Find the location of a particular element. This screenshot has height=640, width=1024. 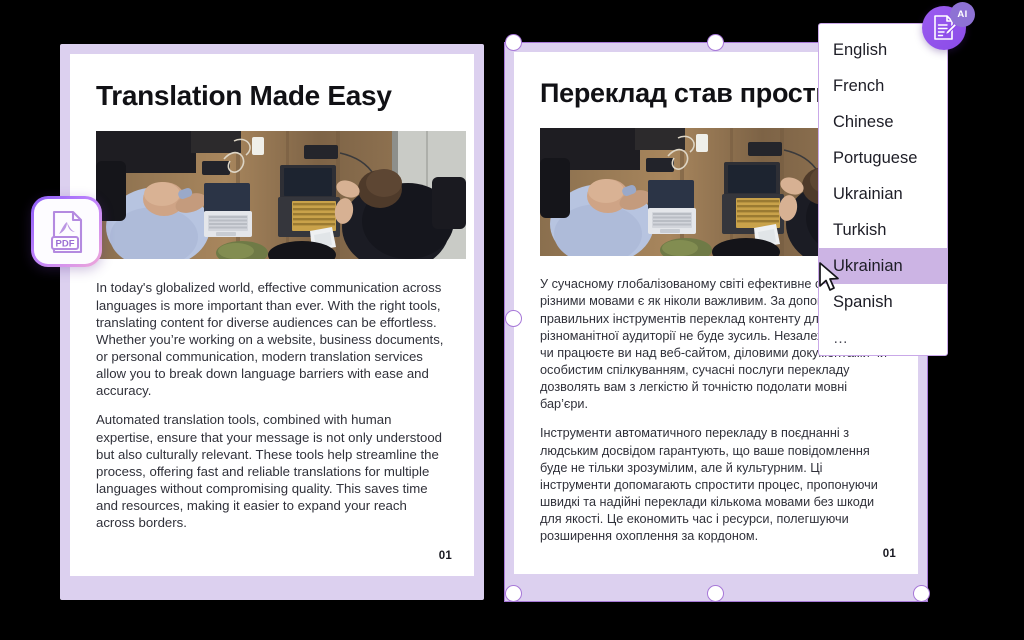

resize-handle-top-left is located at coordinates (513, 42).